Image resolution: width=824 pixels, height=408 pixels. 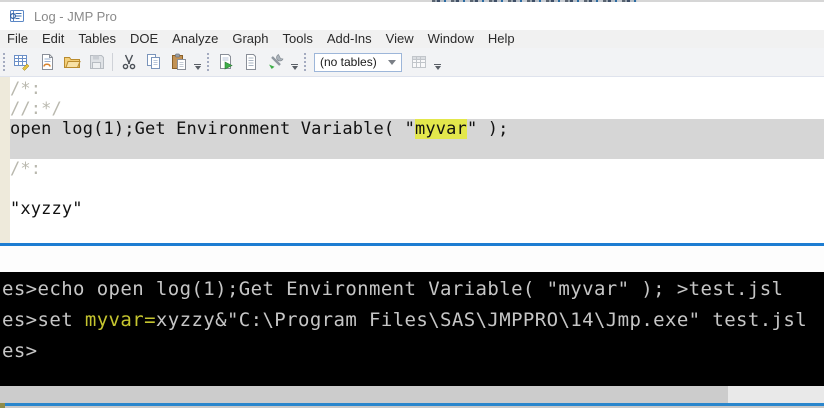 What do you see at coordinates (17, 16) in the screenshot?
I see `jmp-log-window-icon` at bounding box center [17, 16].